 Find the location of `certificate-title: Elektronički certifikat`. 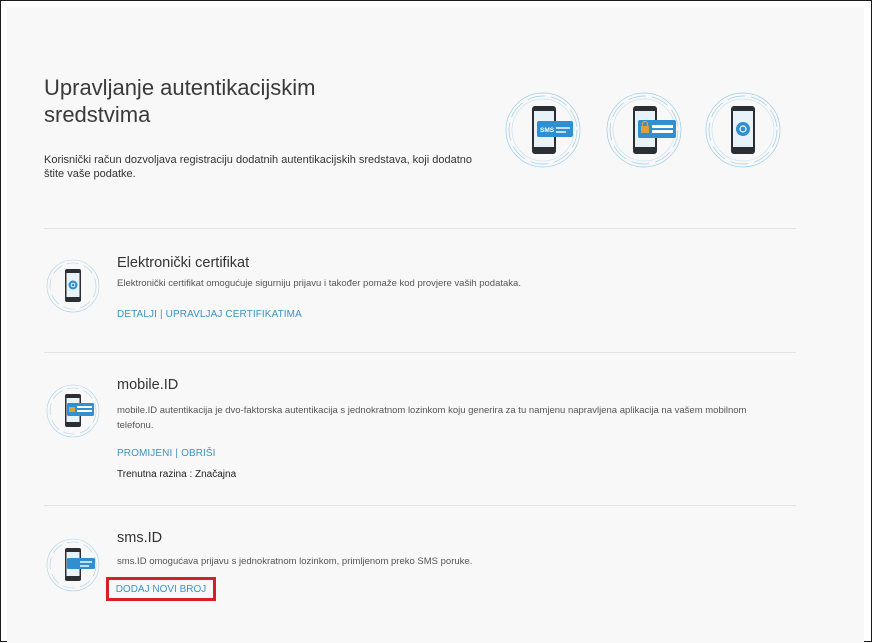

certificate-title: Elektronički certifikat is located at coordinates (183, 263).